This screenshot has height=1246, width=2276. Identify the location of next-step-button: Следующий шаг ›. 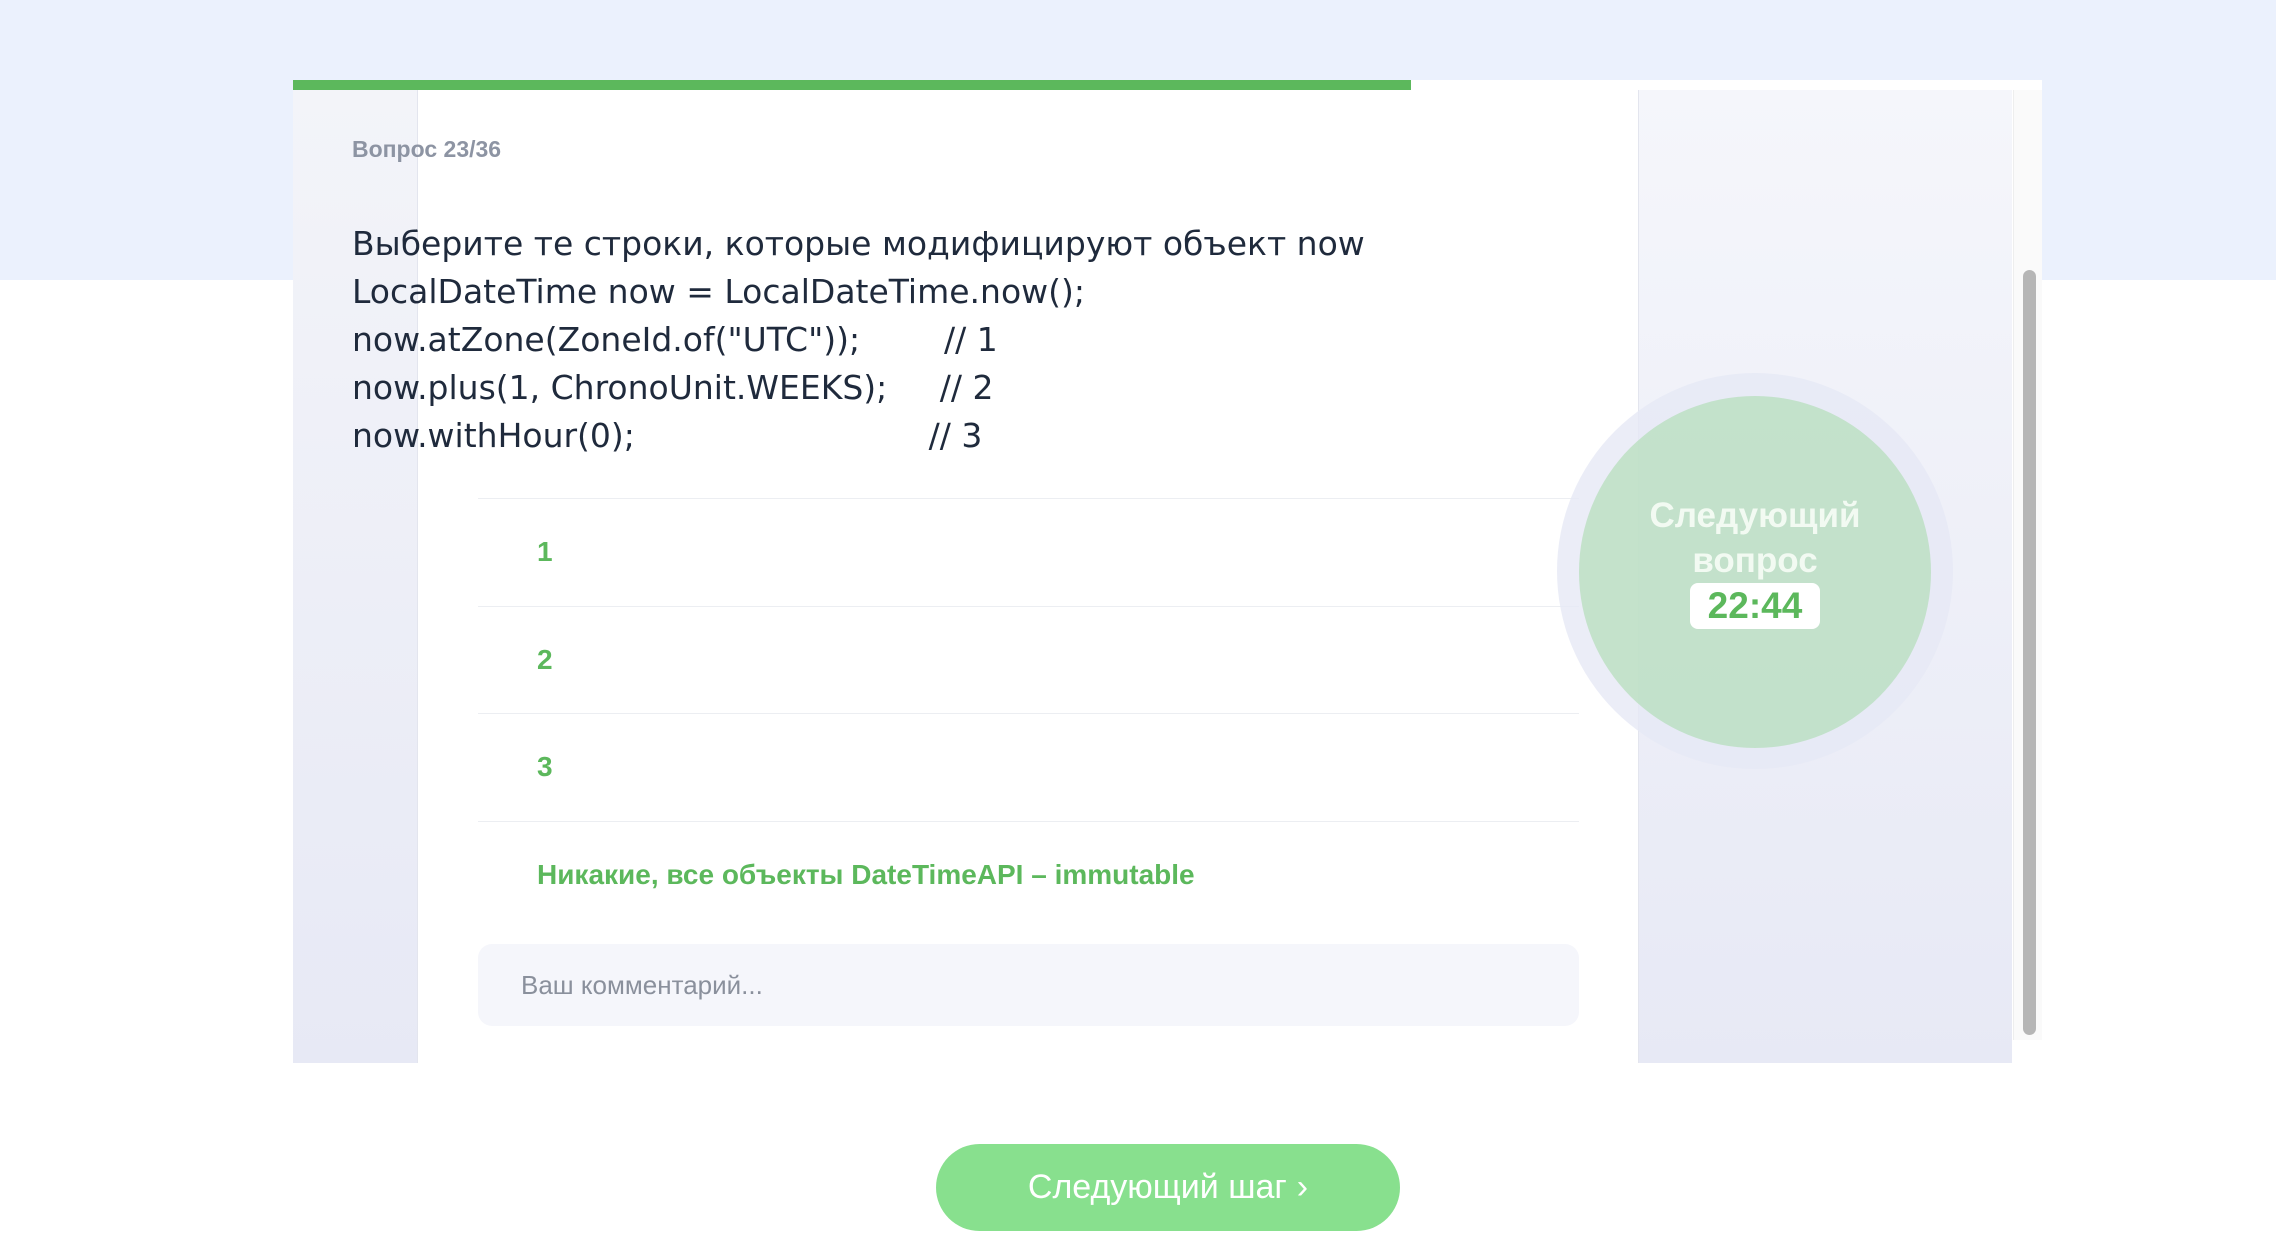
(1168, 1187).